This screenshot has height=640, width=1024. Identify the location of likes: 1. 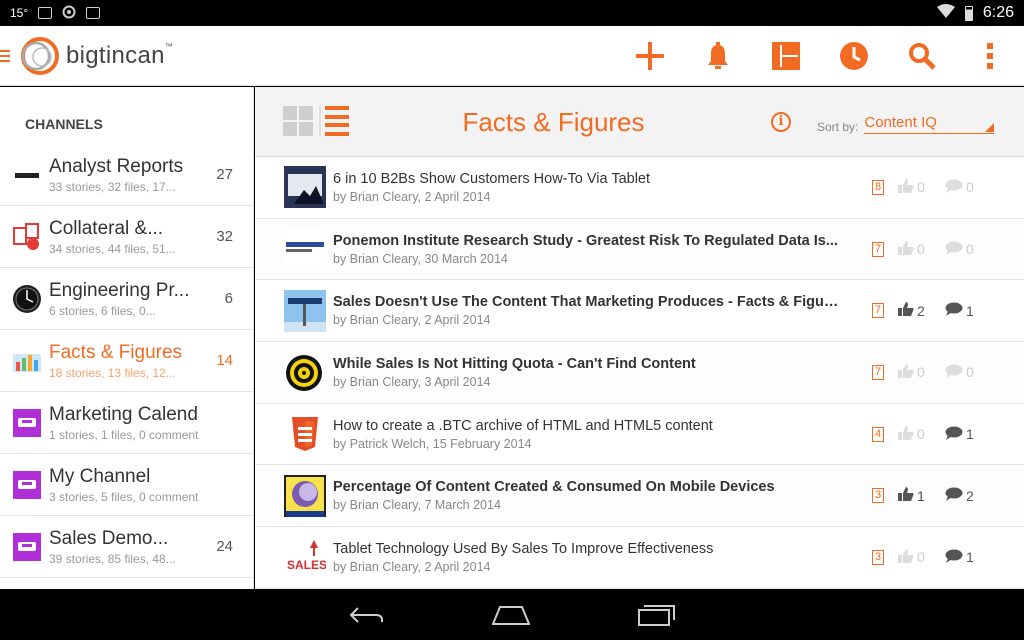
(919, 495).